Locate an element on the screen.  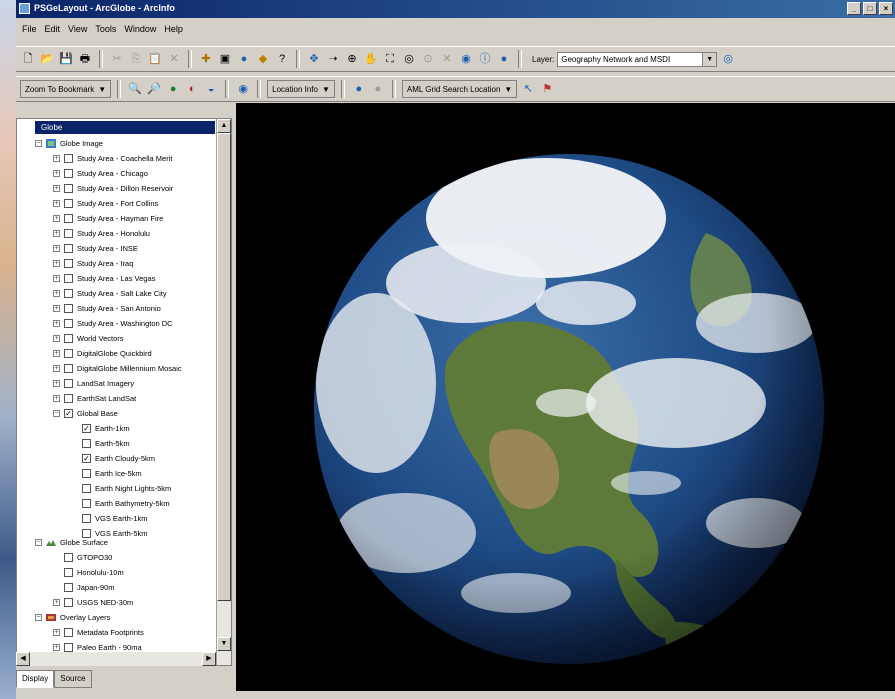
toc-surface-layer-1: Honolulu-10m is located at coordinates (88, 572).